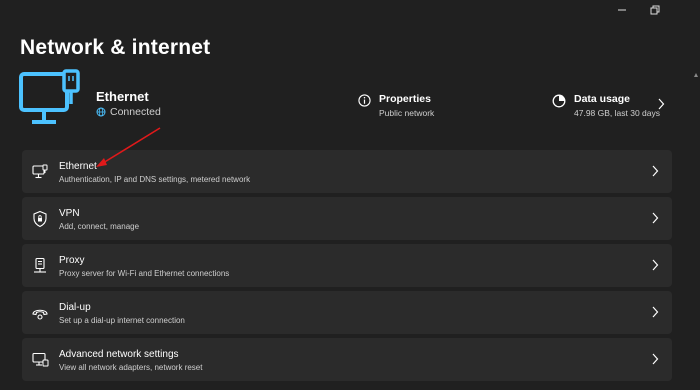 This screenshot has width=700, height=390. I want to click on scroll-up-icon, so click(696, 75).